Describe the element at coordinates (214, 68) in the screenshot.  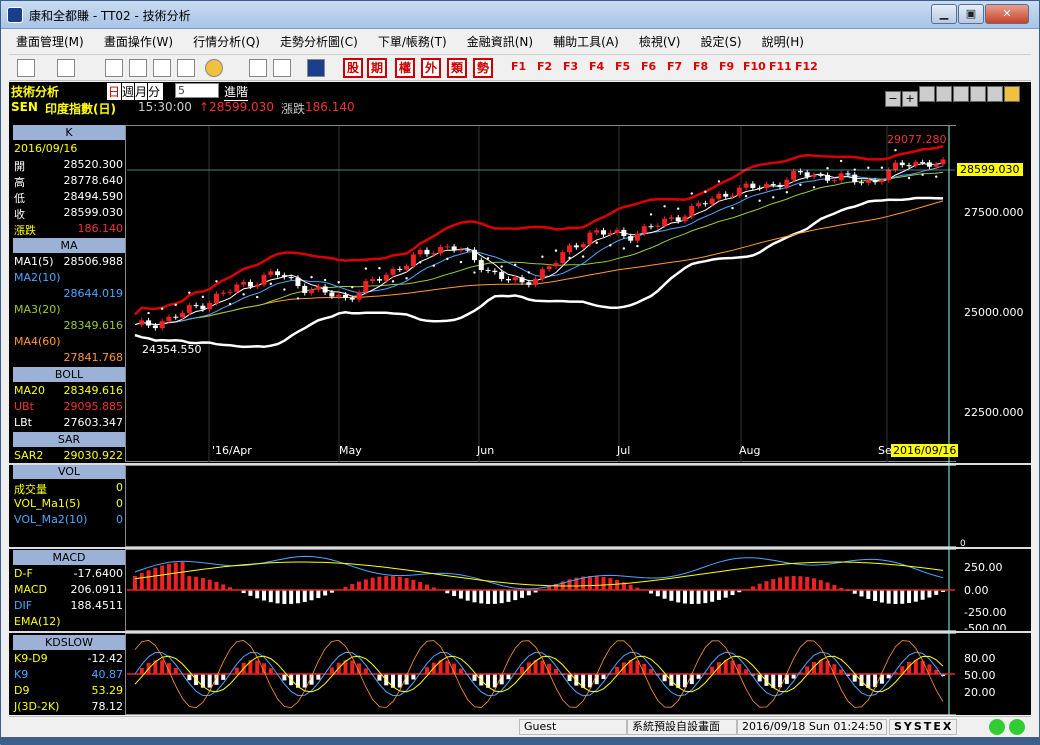
I see `coin-icon` at that location.